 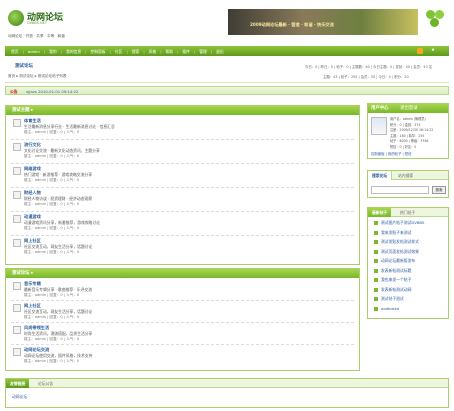 What do you see at coordinates (392, 291) in the screenshot?
I see `hot-post-item: 发表新帖测试动网` at bounding box center [392, 291].